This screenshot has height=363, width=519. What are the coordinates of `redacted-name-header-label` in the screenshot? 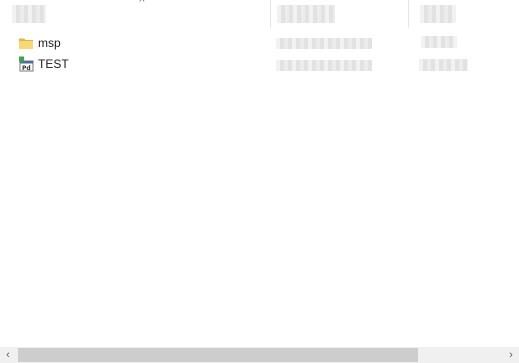 It's located at (29, 14).